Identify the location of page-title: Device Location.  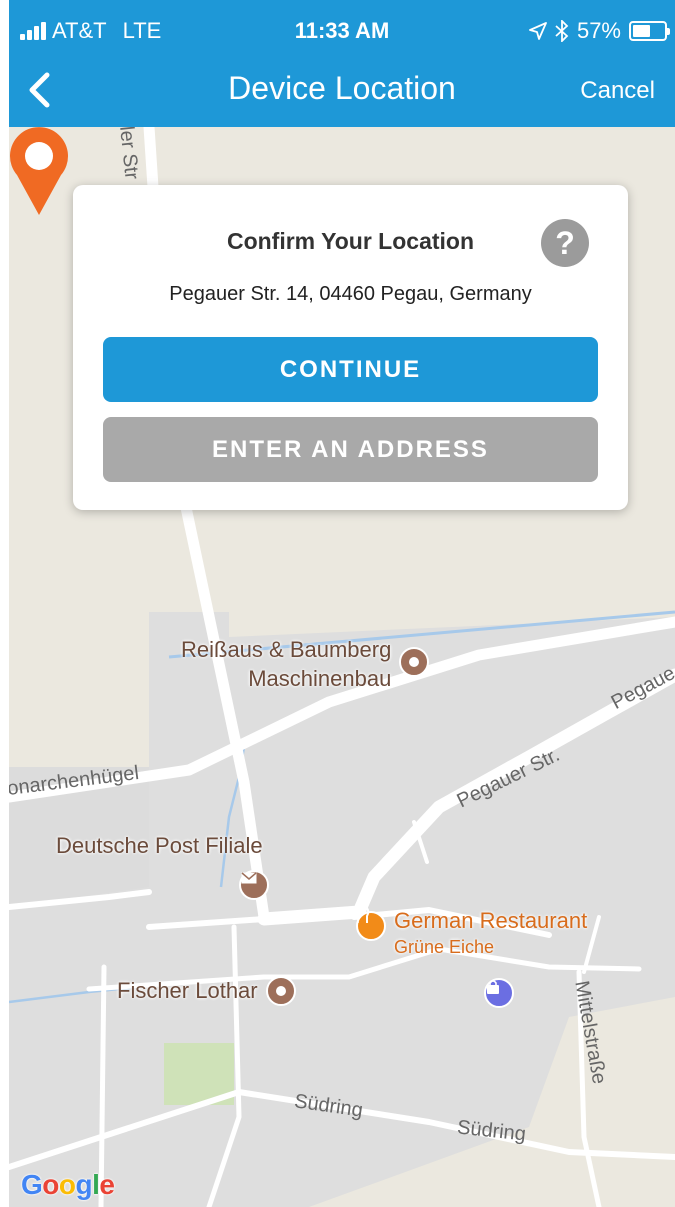
(342, 88).